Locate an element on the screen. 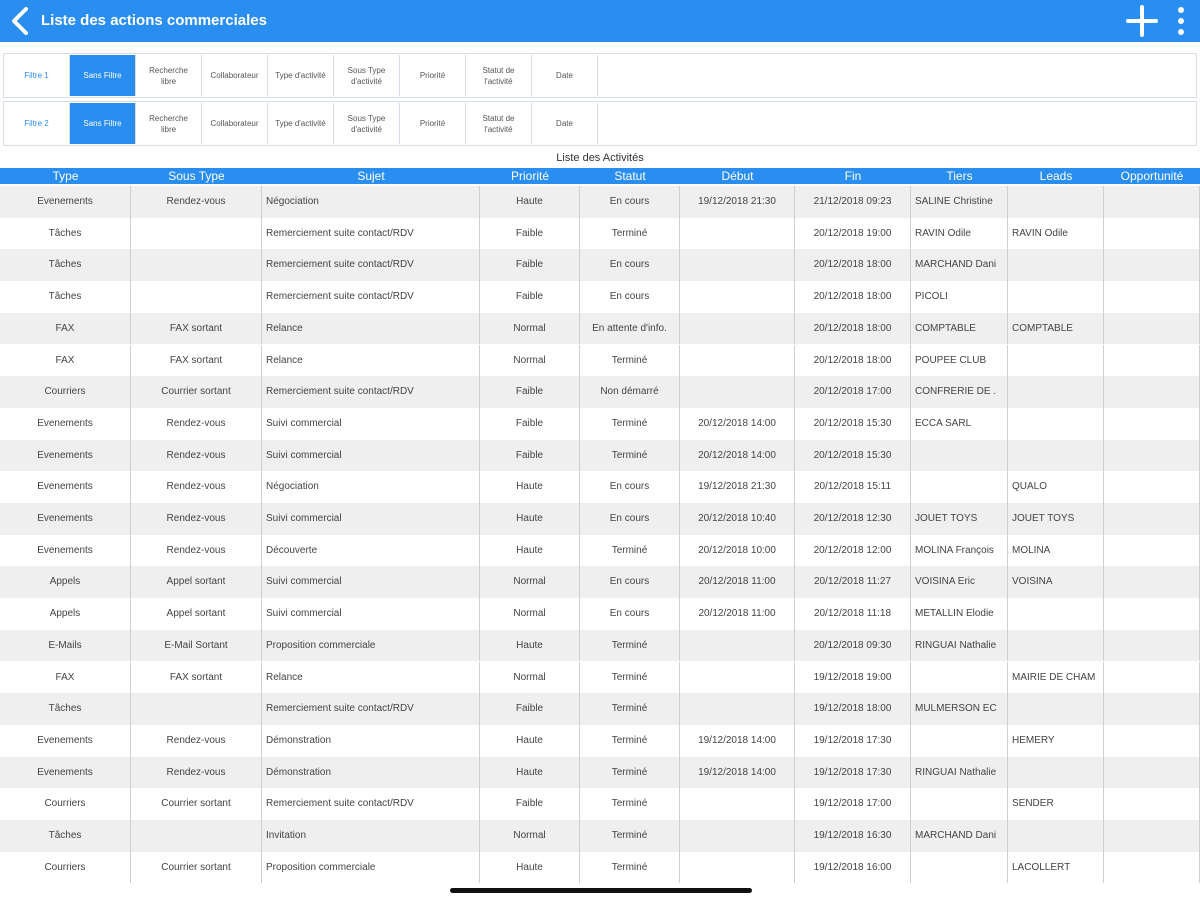  filter-2-free-search: Recherche libre is located at coordinates (169, 123).